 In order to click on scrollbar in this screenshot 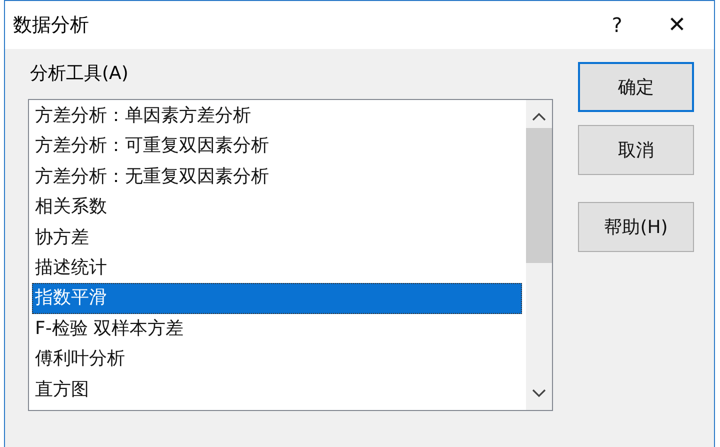, I will do `click(539, 255)`.